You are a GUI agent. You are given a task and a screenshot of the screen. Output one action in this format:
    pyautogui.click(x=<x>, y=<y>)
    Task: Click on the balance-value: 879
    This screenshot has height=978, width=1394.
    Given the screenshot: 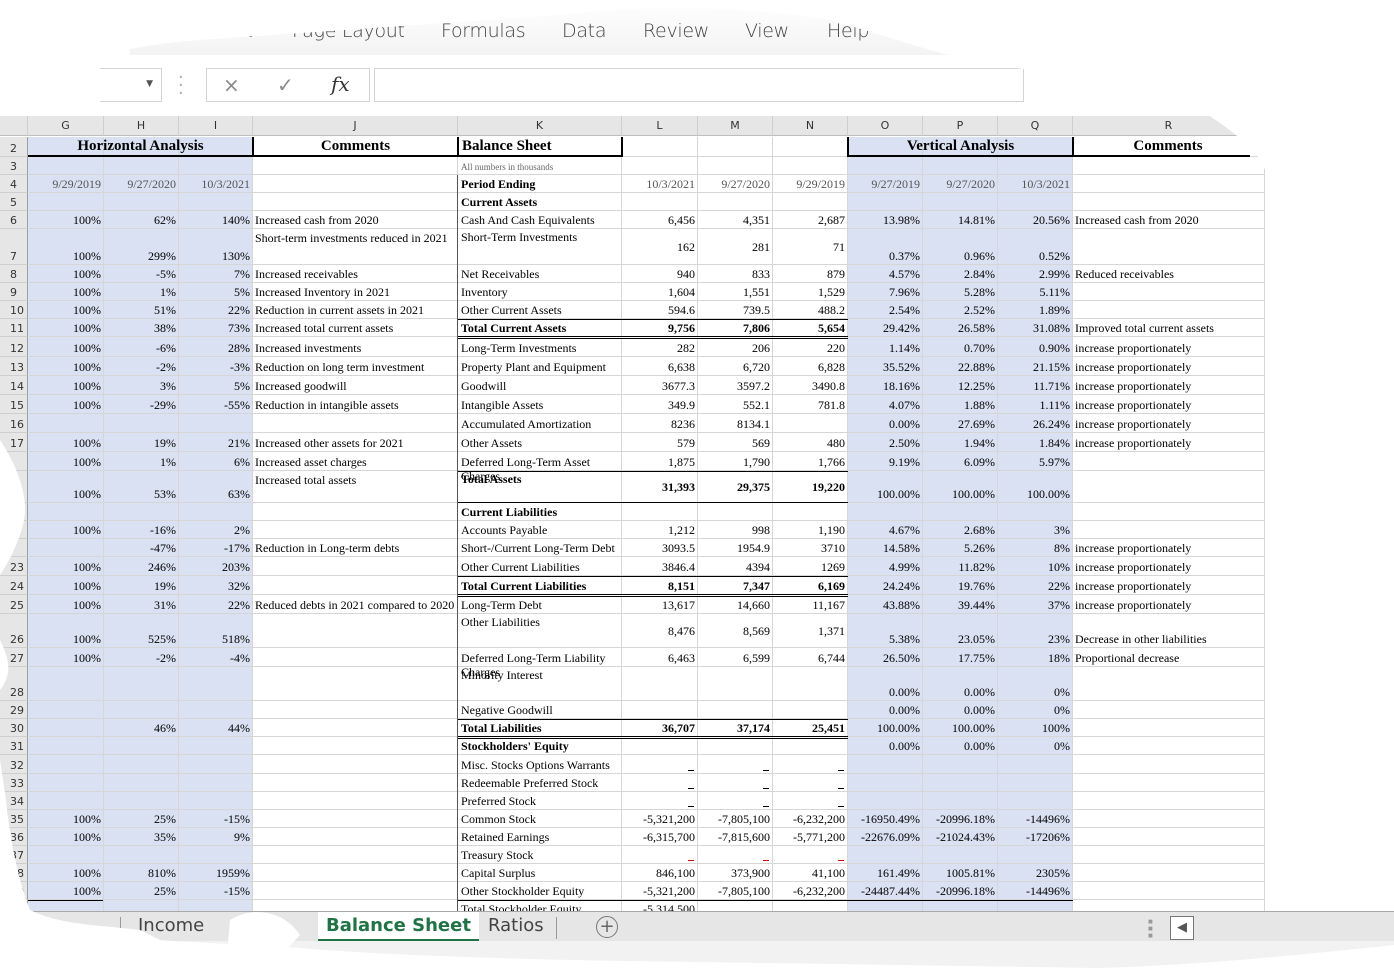 What is the action you would take?
    pyautogui.click(x=809, y=274)
    